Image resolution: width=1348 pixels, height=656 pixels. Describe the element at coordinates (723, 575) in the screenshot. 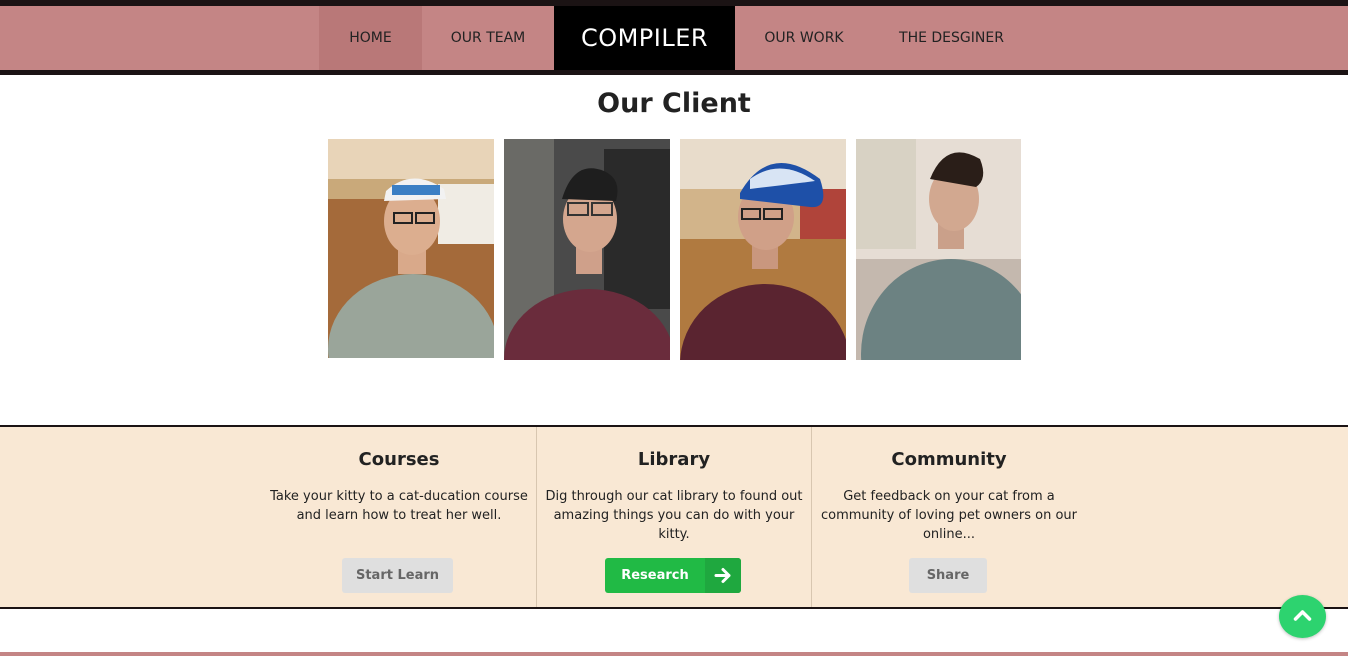

I see `arrow-right-icon` at that location.